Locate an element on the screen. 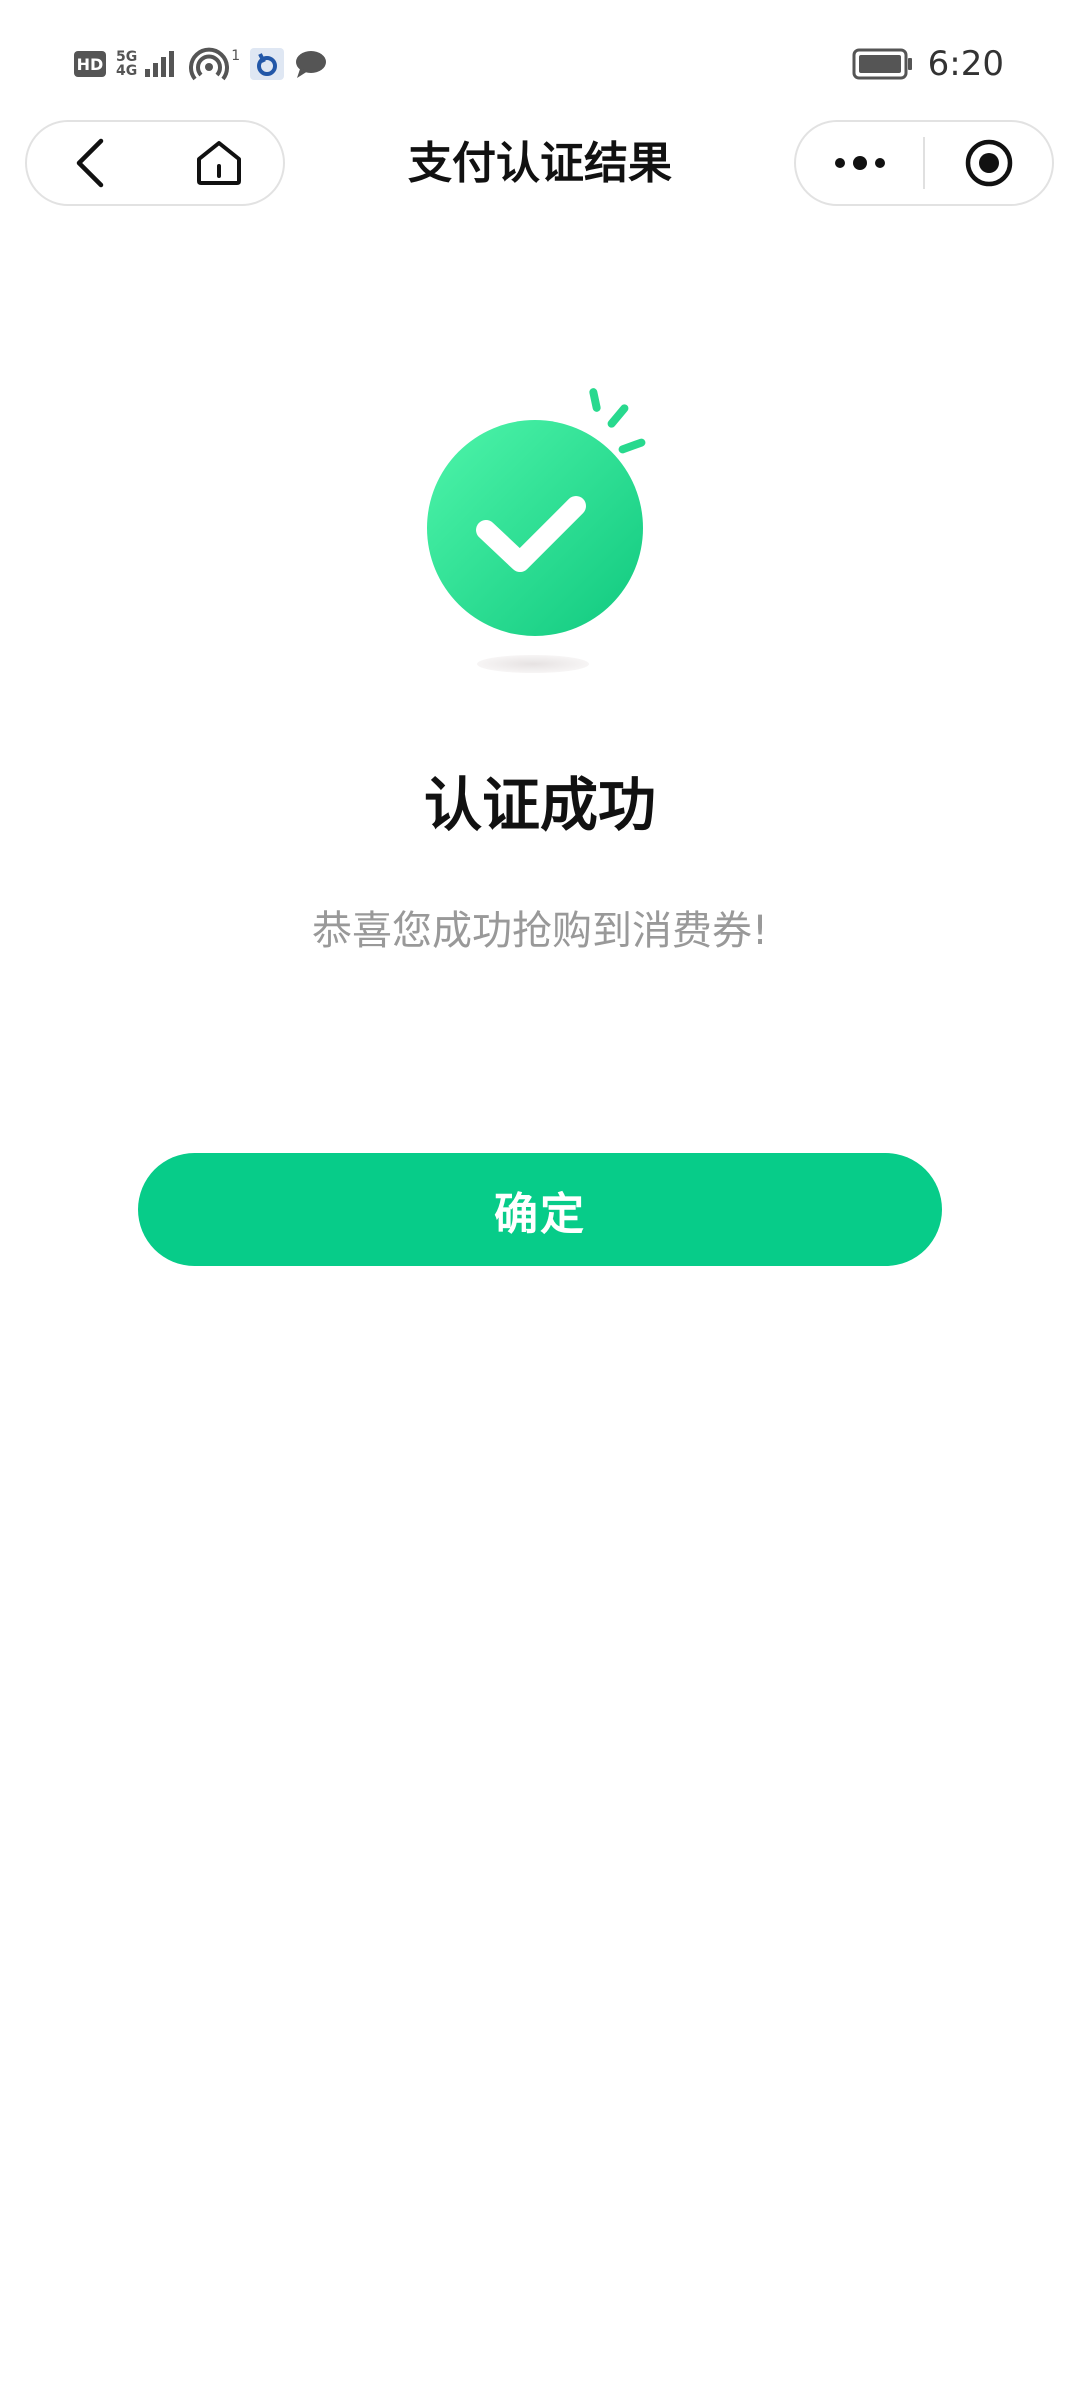 The height and width of the screenshot is (2388, 1080). nav-right-capsule is located at coordinates (924, 163).